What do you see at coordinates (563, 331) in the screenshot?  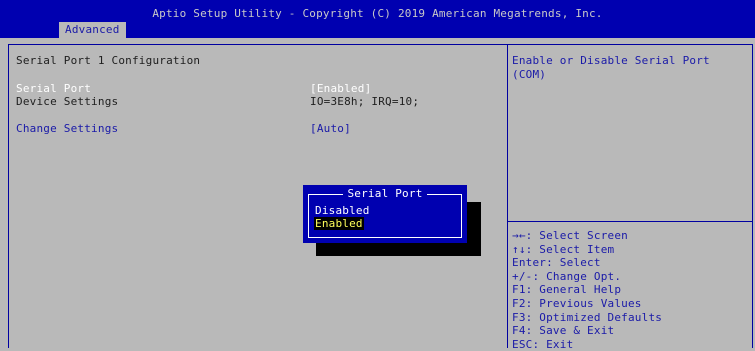 I see `key-hint: F4: Save & Exit` at bounding box center [563, 331].